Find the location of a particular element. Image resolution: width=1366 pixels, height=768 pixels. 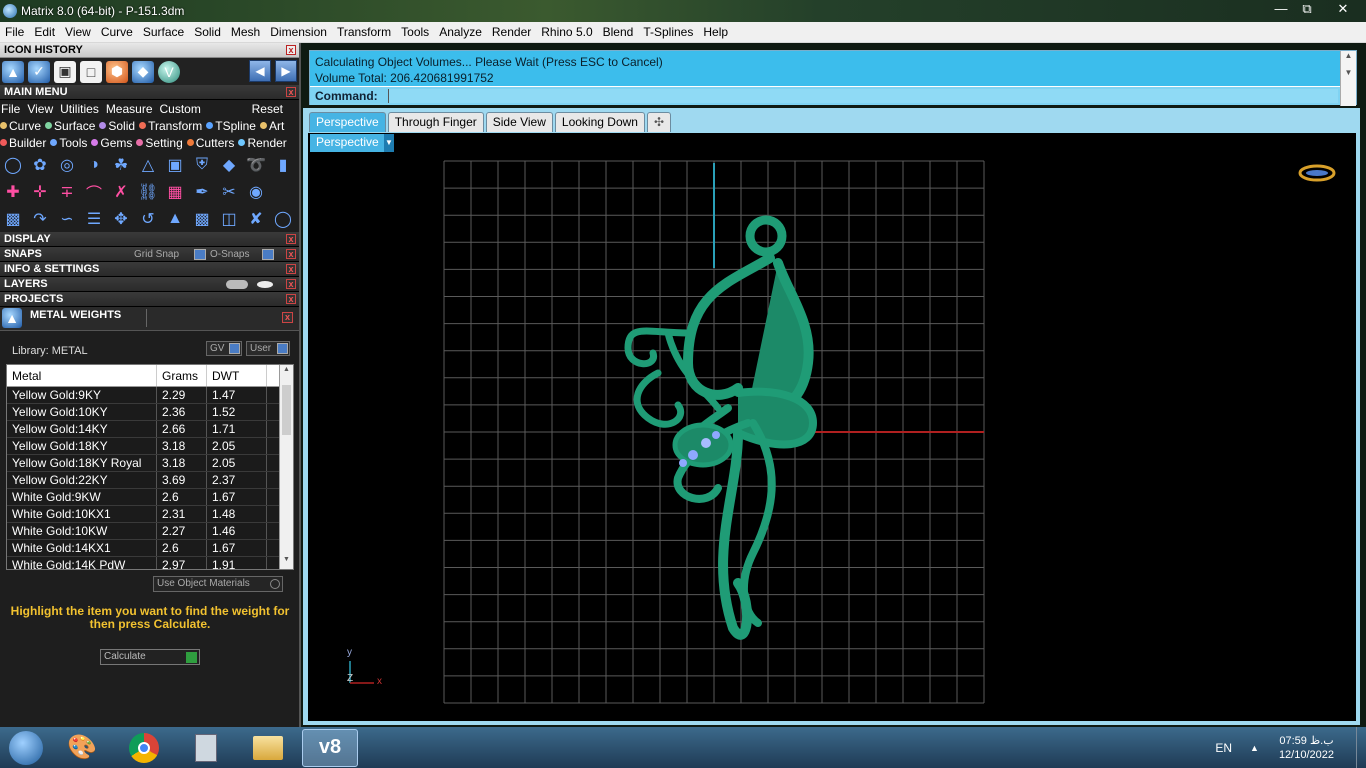

menu-curve: Curve is located at coordinates (117, 32).